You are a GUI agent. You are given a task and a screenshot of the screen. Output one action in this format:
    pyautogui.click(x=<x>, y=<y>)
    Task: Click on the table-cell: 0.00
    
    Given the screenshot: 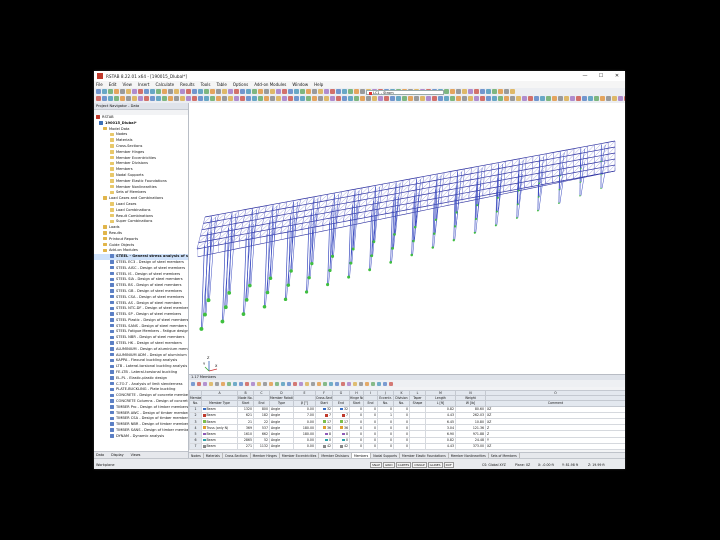 What is the action you would take?
    pyautogui.click(x=304, y=446)
    